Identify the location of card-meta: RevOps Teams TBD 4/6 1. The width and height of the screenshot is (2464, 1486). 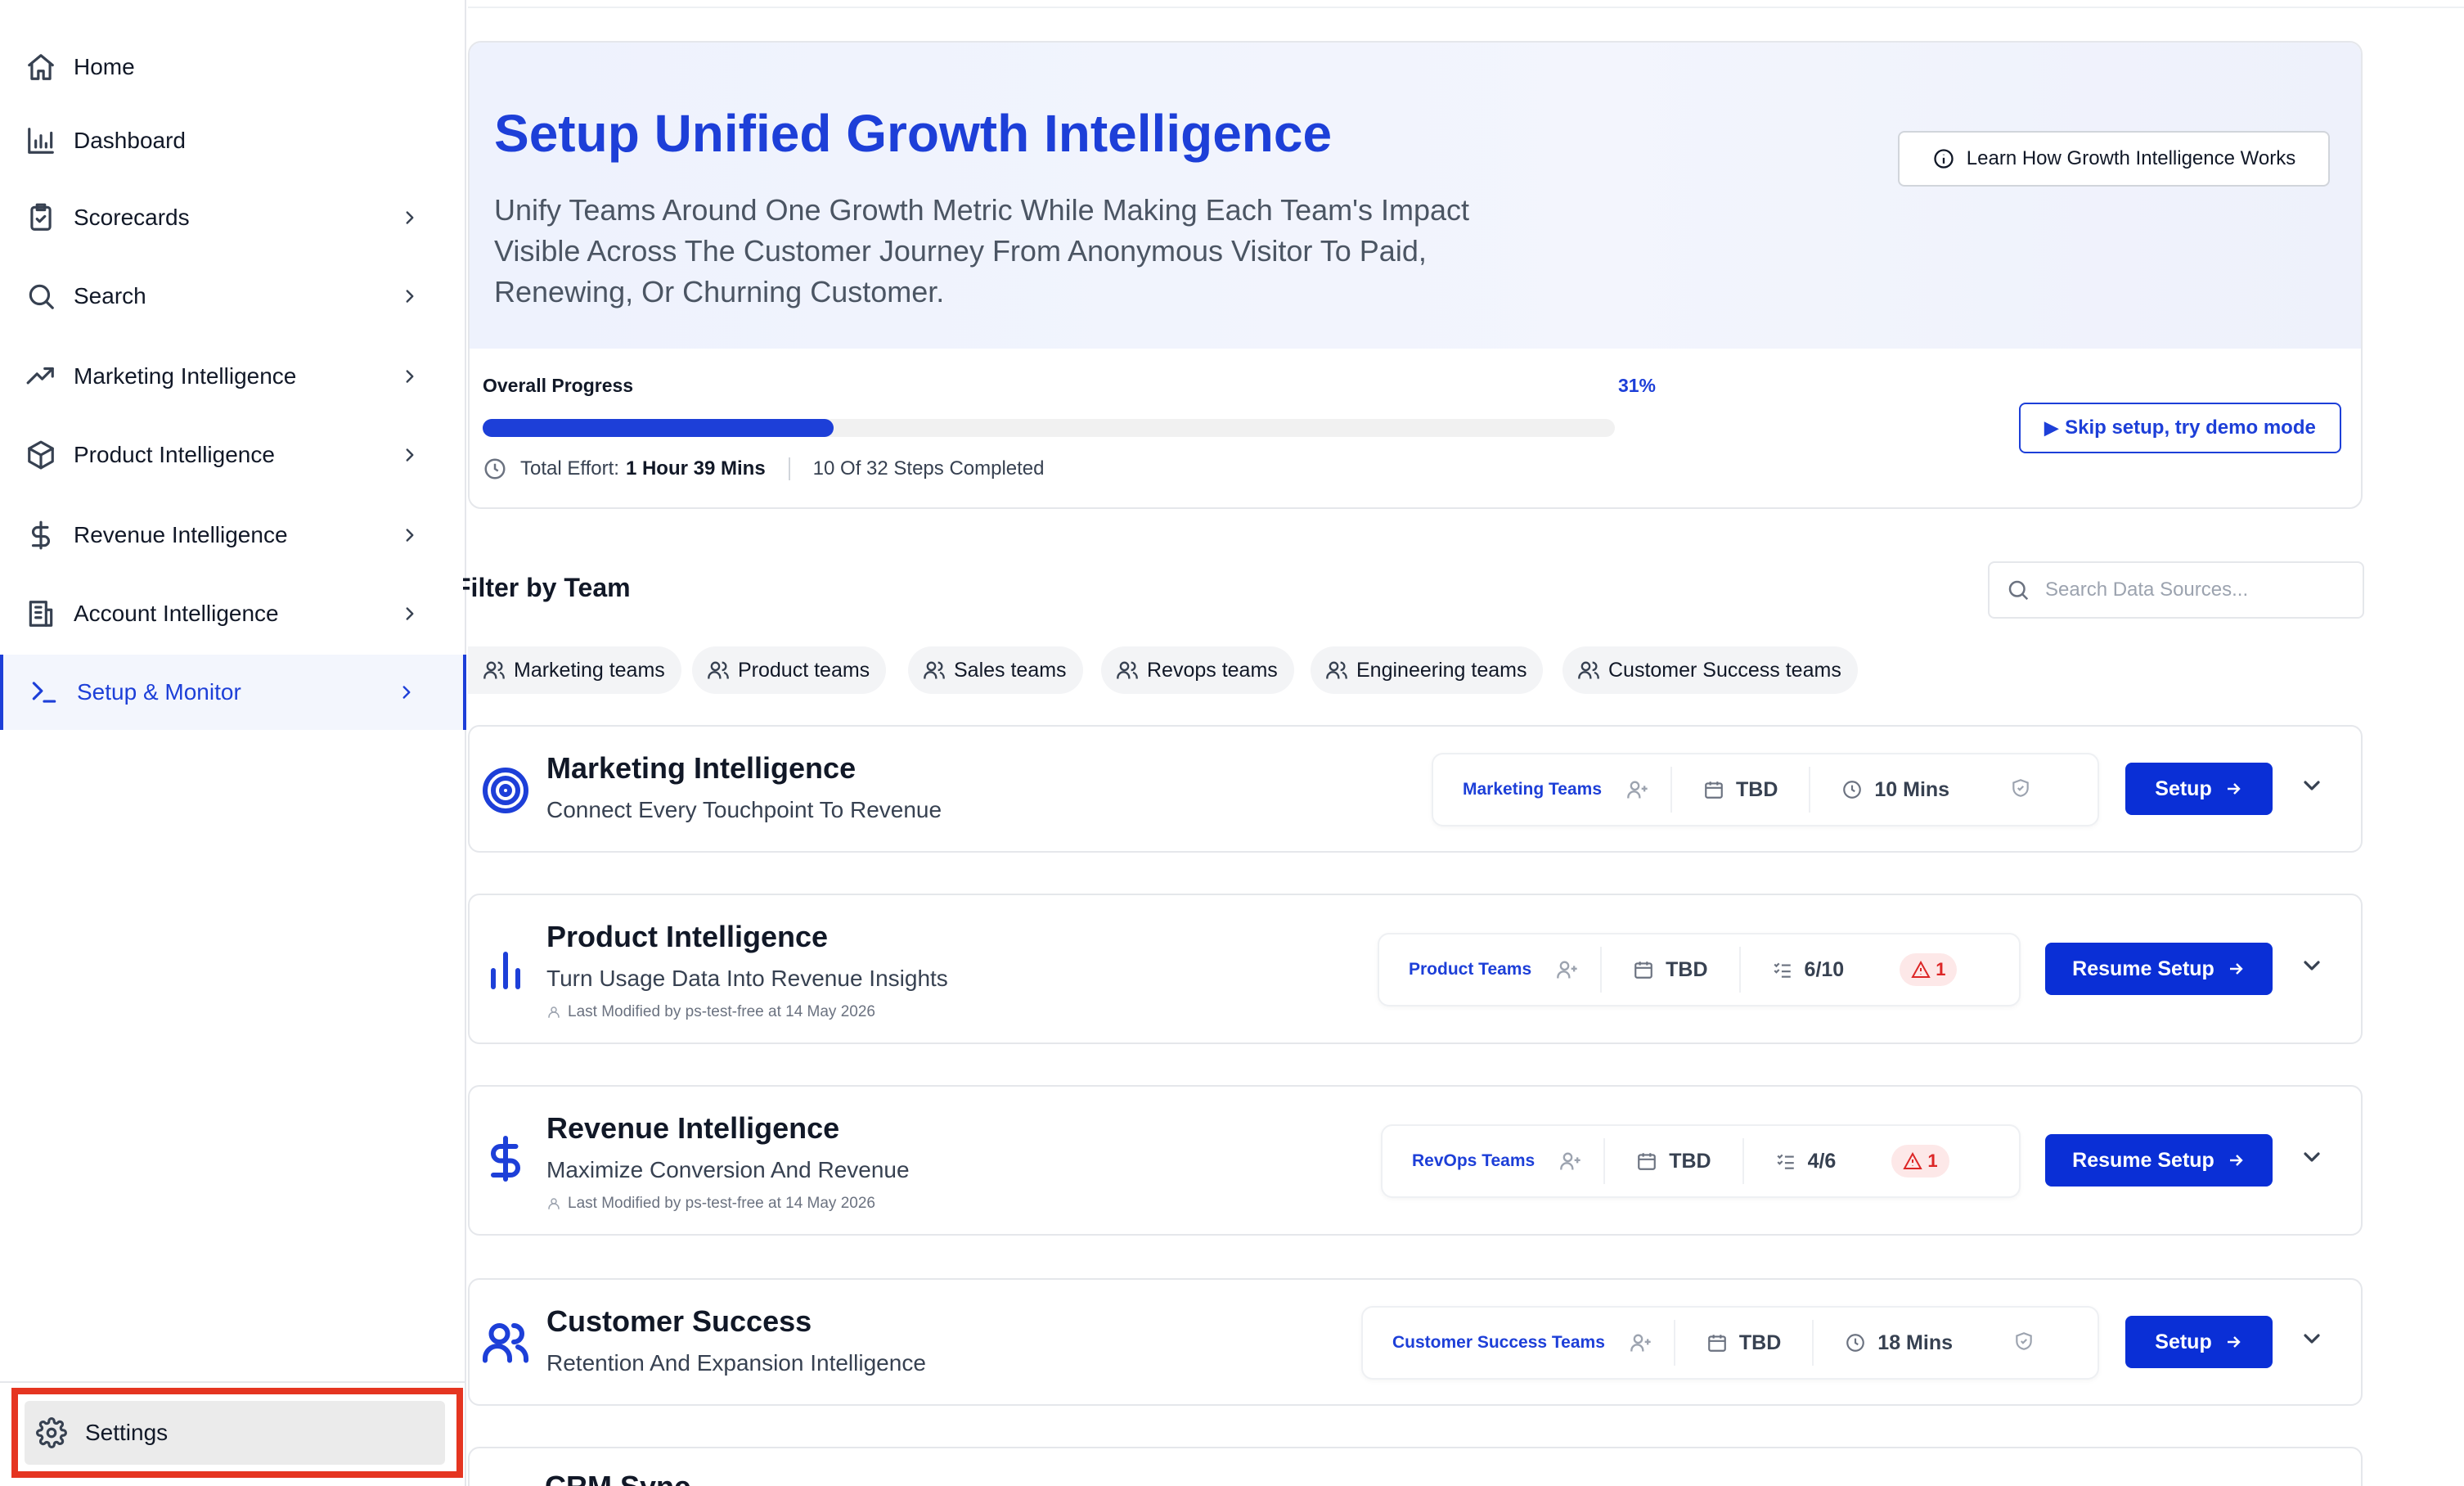
(1701, 1161).